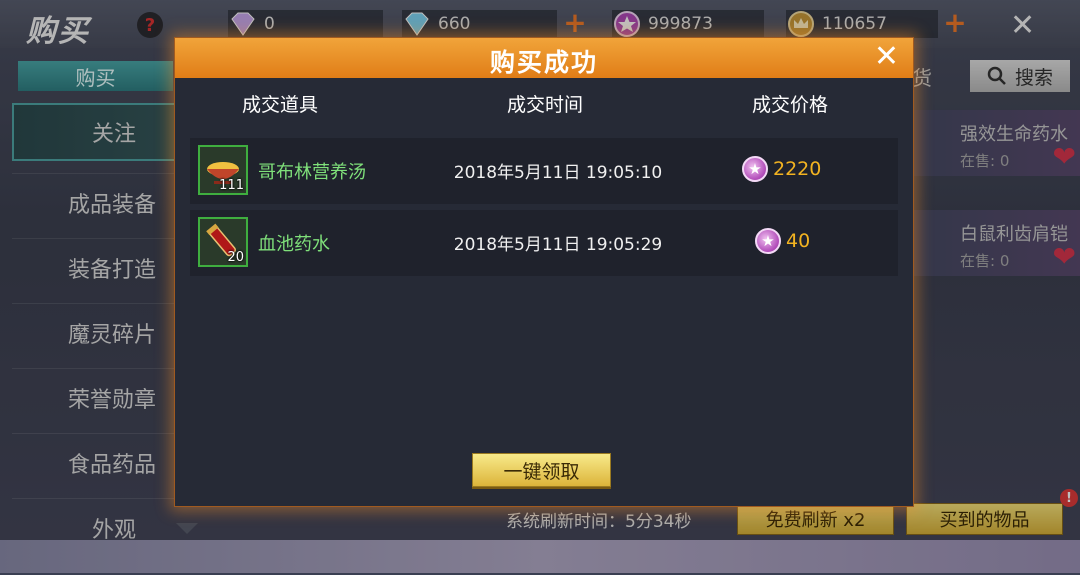 The width and height of the screenshot is (1080, 575). I want to click on table-row: 111 哥布林营养汤 2018年5月11日 19:05:10 ★ 2220, so click(544, 171).